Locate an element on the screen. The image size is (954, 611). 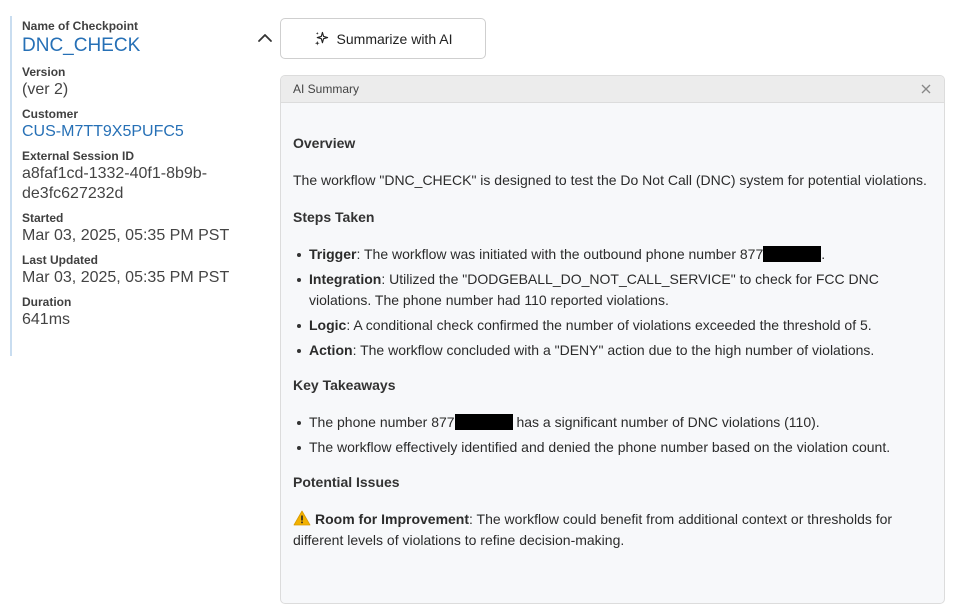
checkpoint-field: Name of Checkpoint DNC_CHECK is located at coordinates (141, 38).